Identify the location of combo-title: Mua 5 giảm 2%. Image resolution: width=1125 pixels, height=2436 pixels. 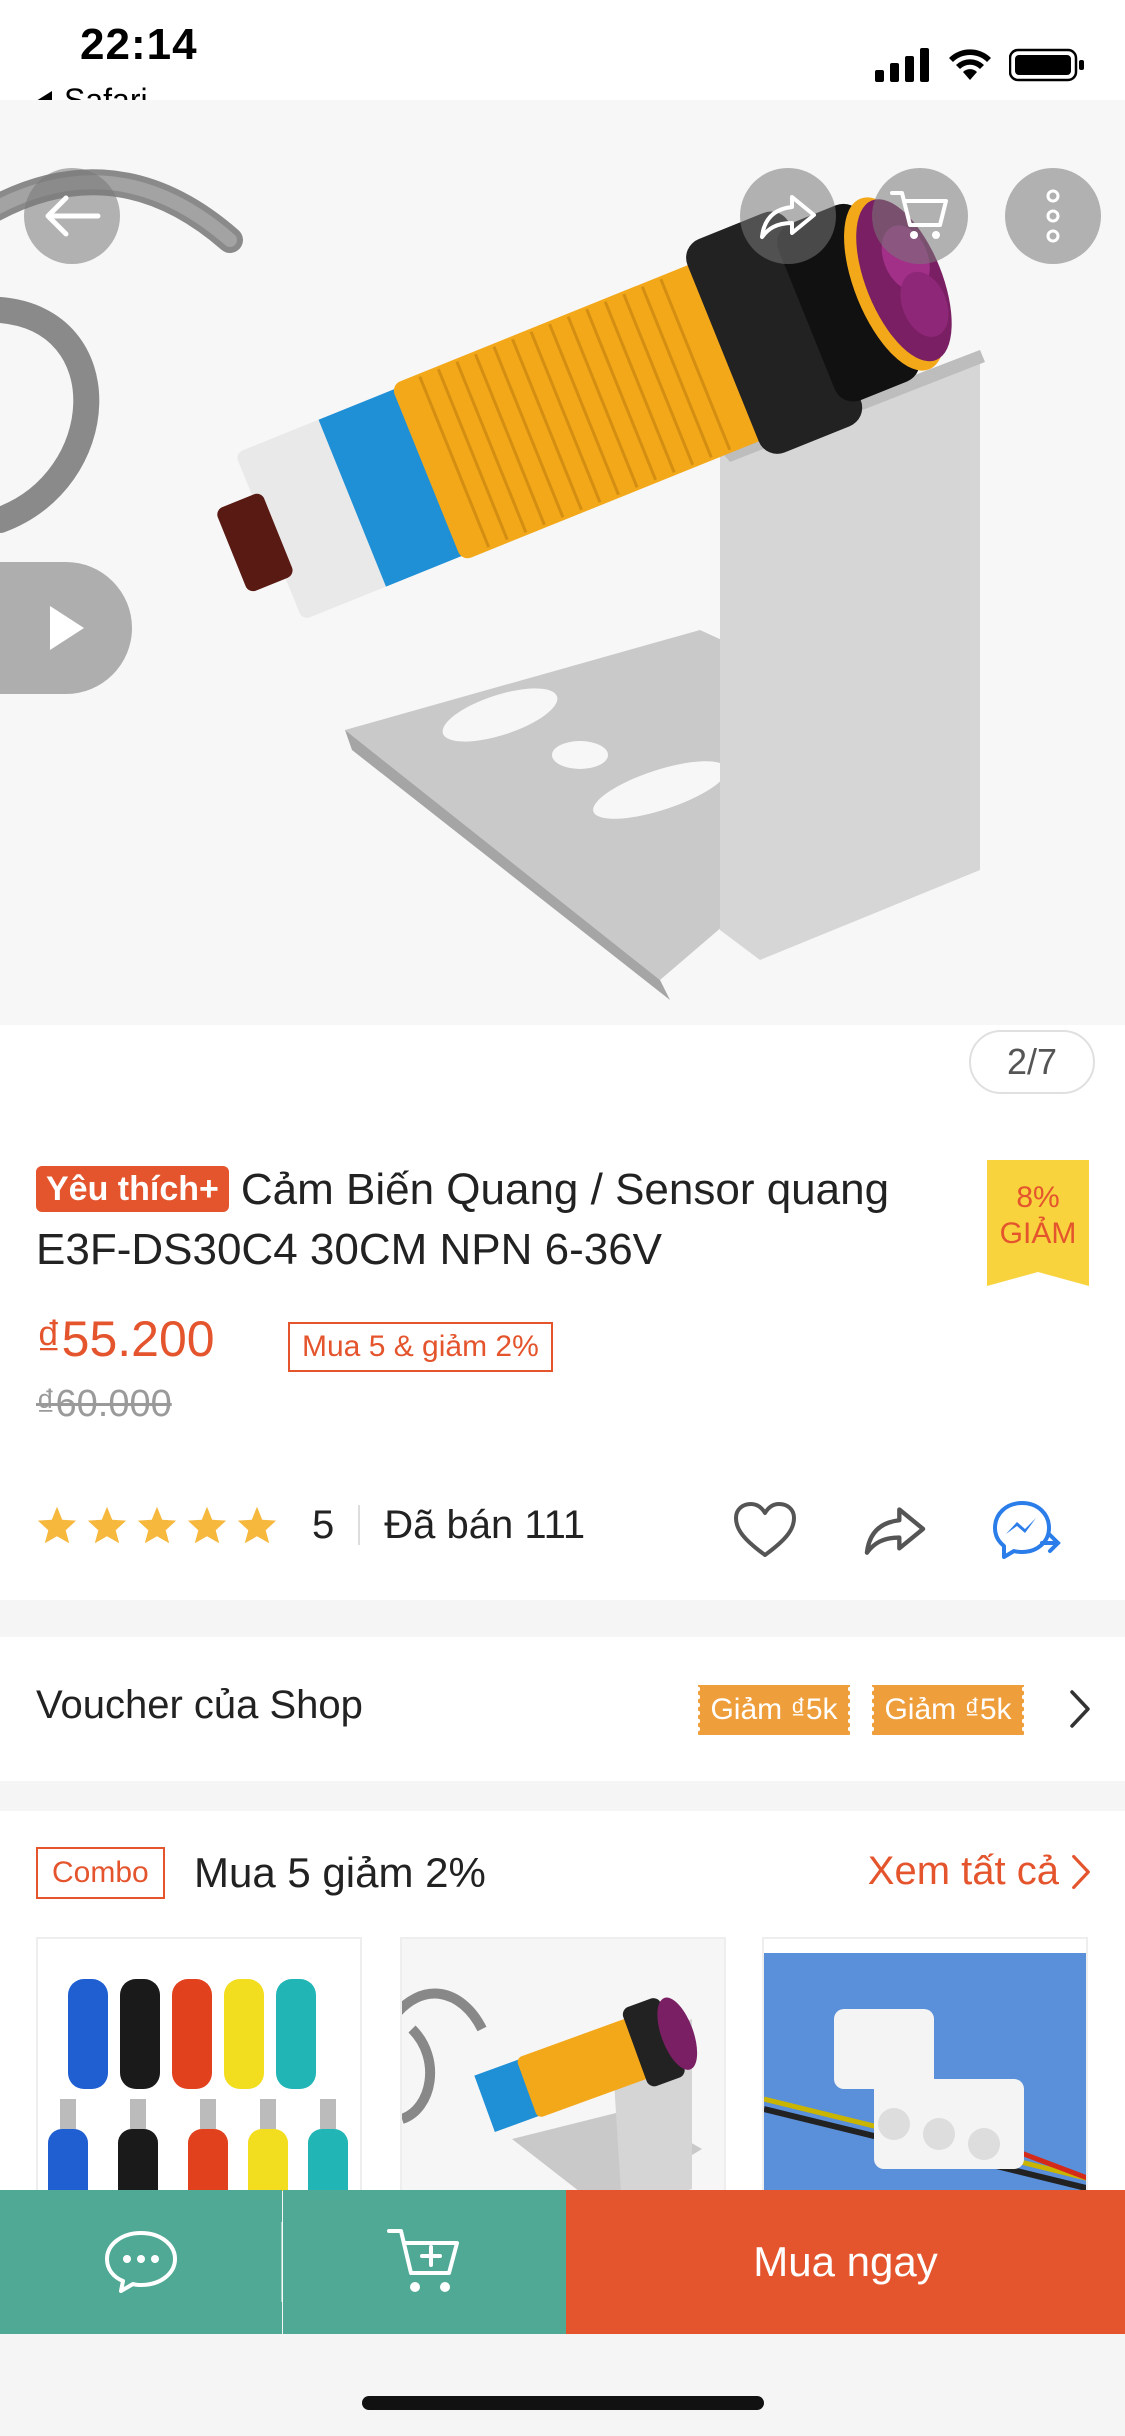
(340, 1872).